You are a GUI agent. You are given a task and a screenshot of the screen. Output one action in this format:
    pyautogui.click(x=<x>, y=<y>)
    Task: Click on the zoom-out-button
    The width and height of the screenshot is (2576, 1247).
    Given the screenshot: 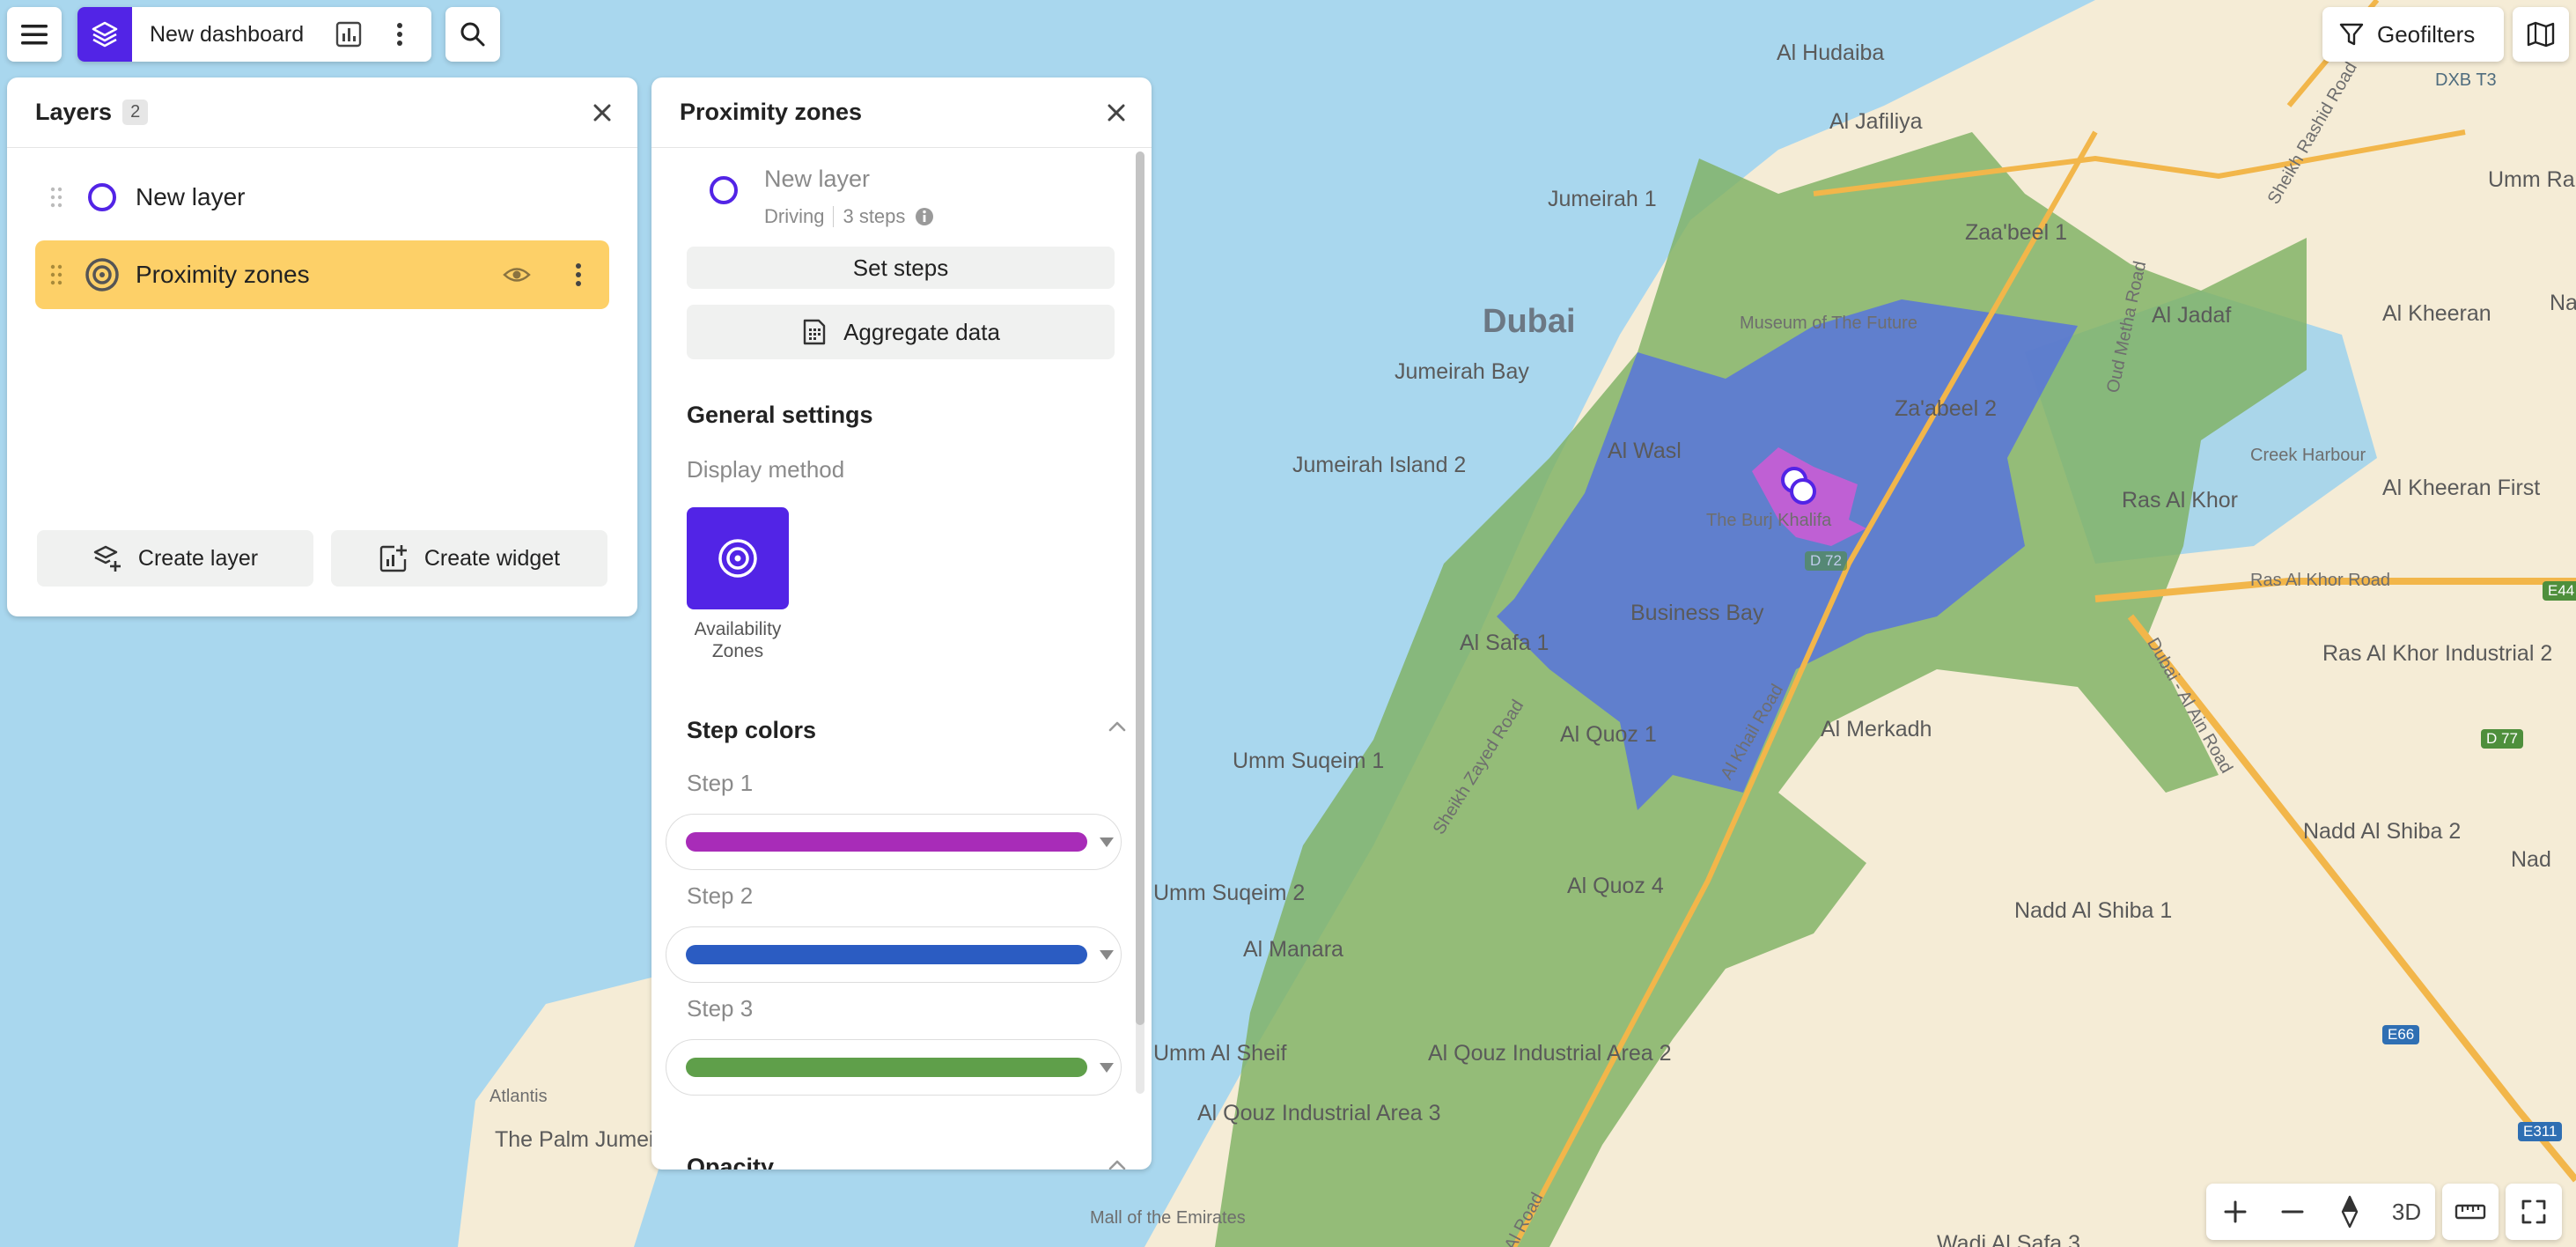 What is the action you would take?
    pyautogui.click(x=2292, y=1212)
    